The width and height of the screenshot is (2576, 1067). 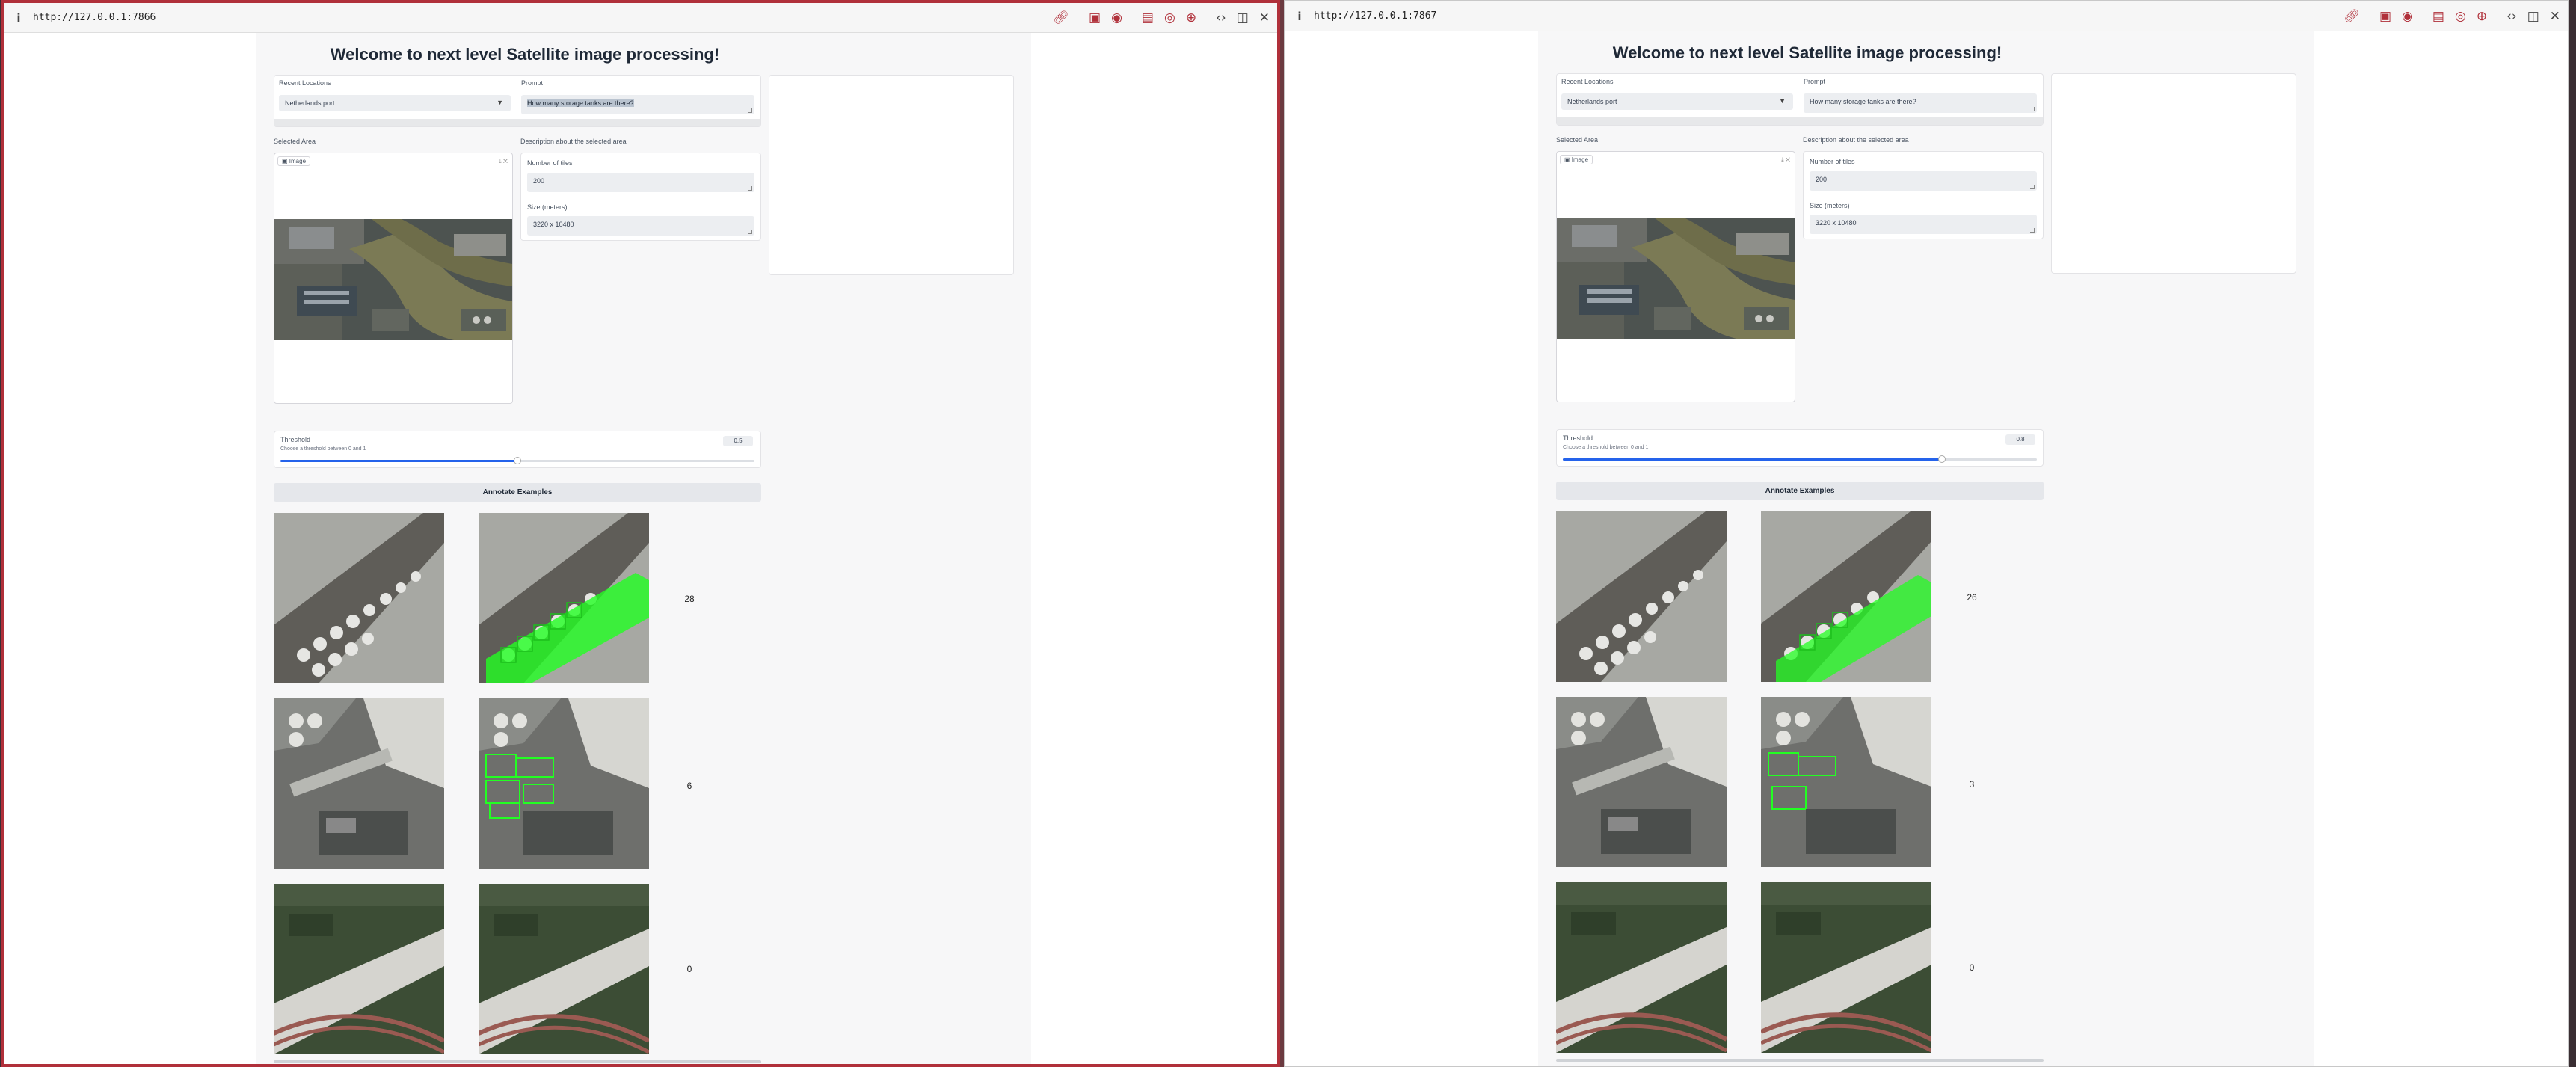 I want to click on example-1-annotated, so click(x=1846, y=596).